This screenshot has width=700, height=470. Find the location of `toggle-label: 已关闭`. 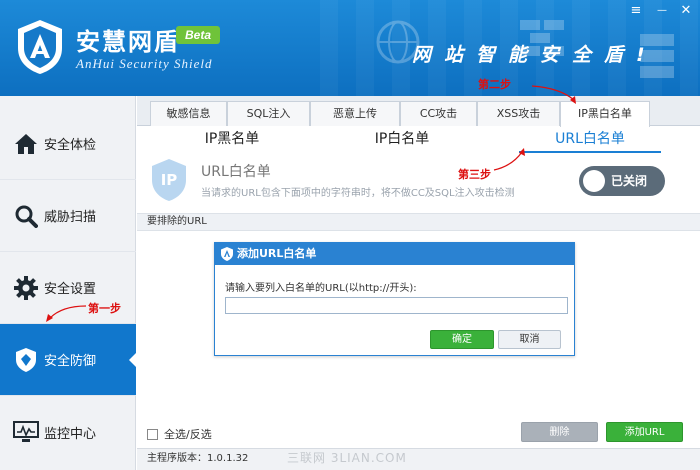

toggle-label: 已关闭 is located at coordinates (629, 181).